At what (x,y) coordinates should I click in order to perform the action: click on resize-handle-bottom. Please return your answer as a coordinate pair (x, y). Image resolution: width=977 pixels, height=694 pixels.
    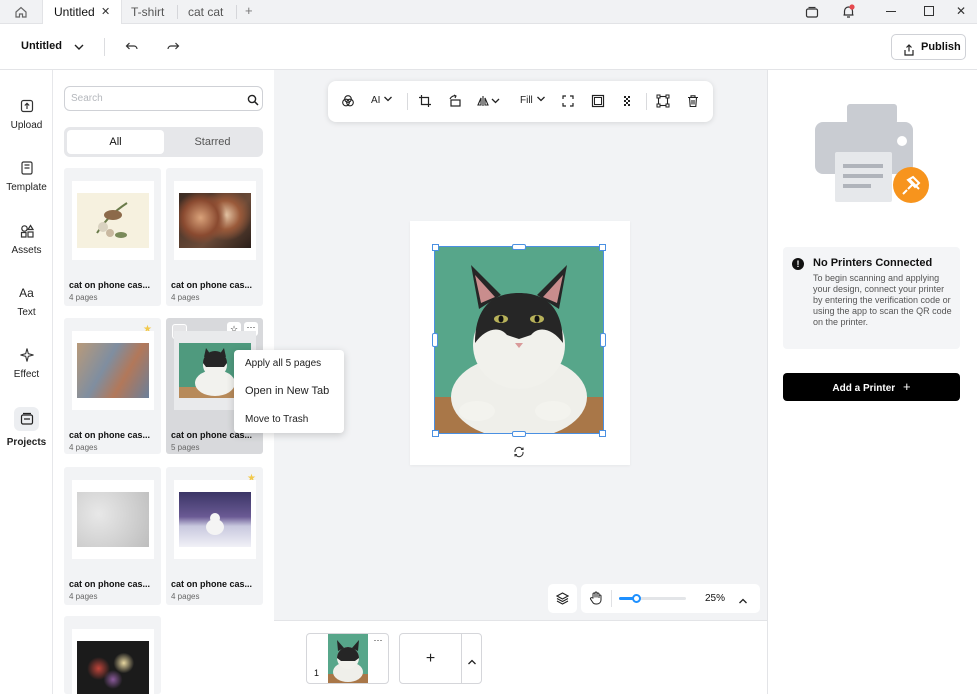
    Looking at the image, I should click on (519, 434).